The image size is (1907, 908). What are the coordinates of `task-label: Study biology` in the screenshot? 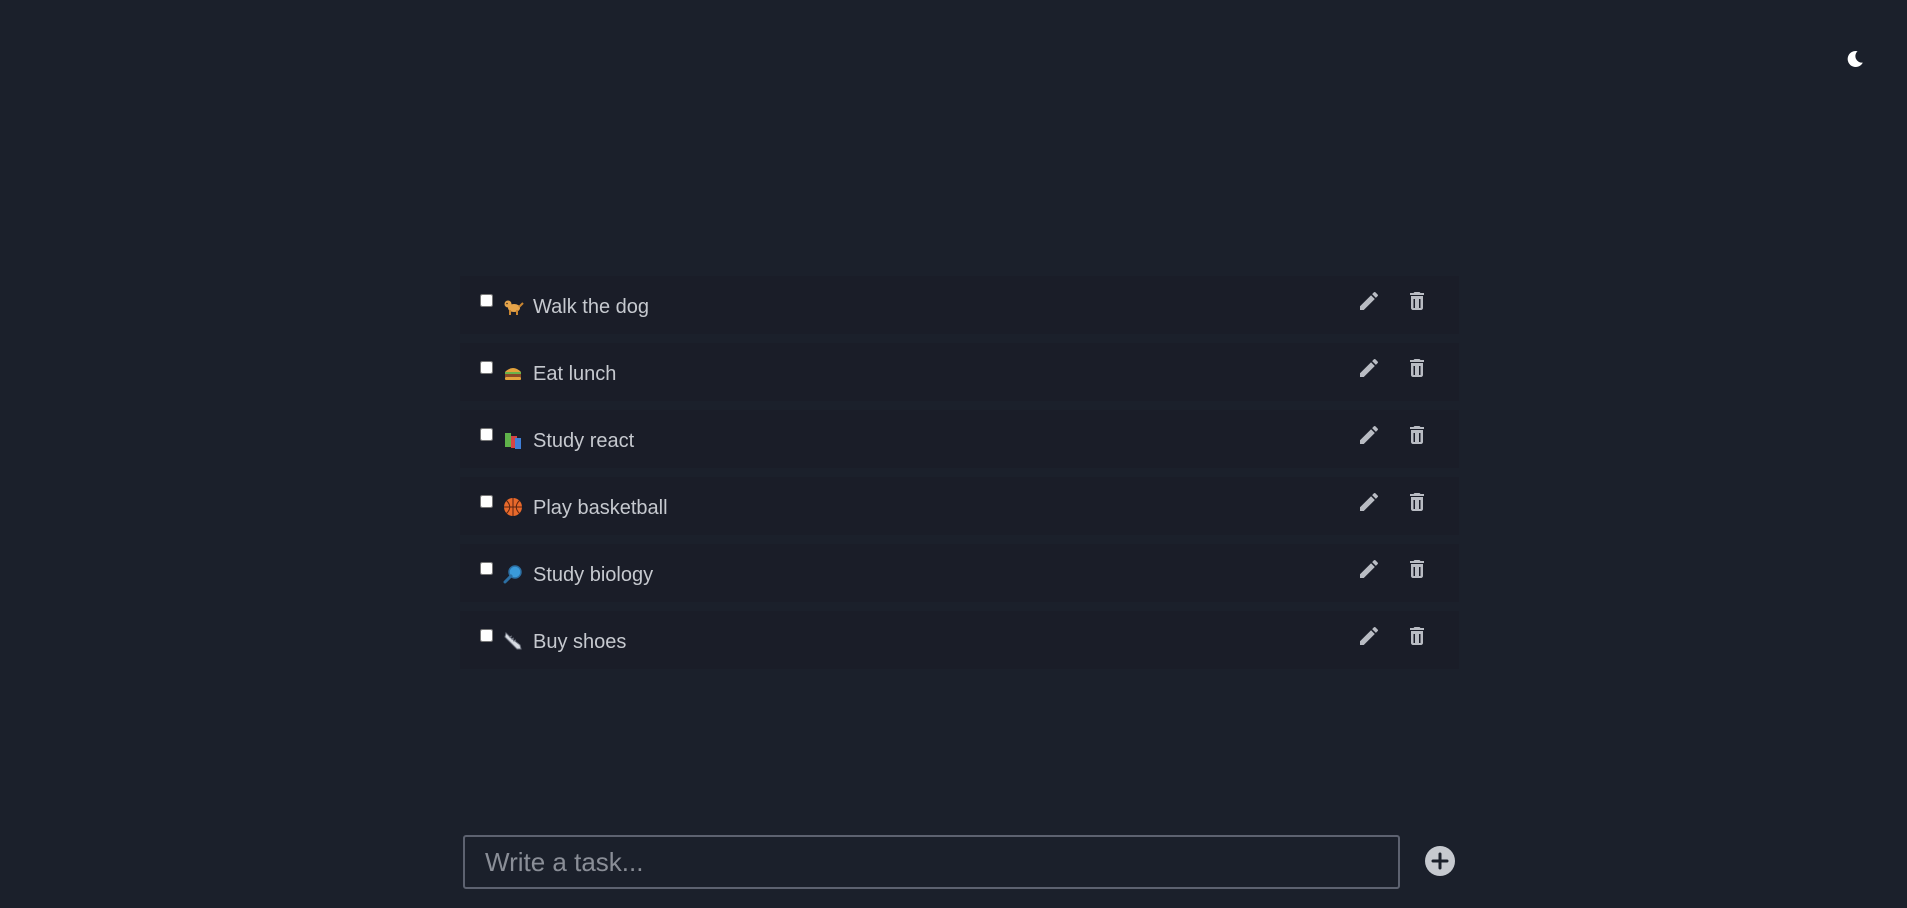 It's located at (593, 575).